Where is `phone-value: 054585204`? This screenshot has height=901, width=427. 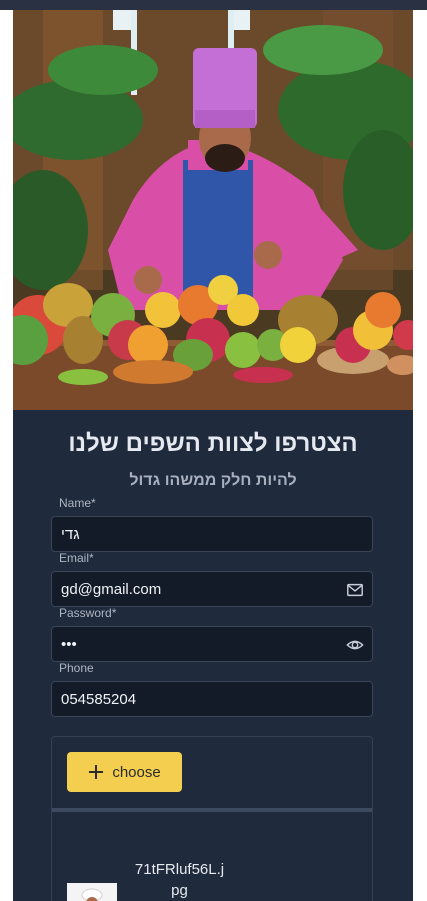
phone-value: 054585204 is located at coordinates (99, 699).